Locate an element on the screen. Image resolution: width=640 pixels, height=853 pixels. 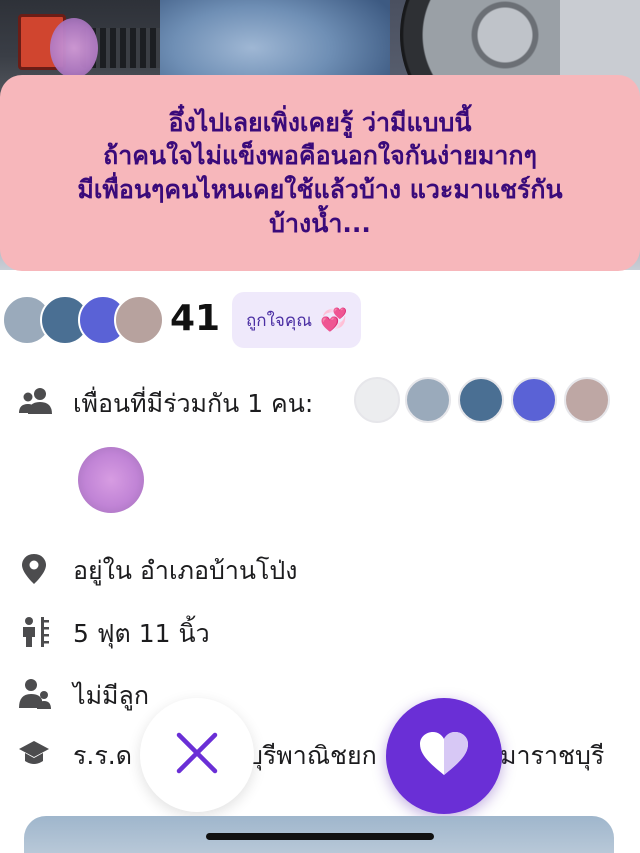
like-button is located at coordinates (444, 756).